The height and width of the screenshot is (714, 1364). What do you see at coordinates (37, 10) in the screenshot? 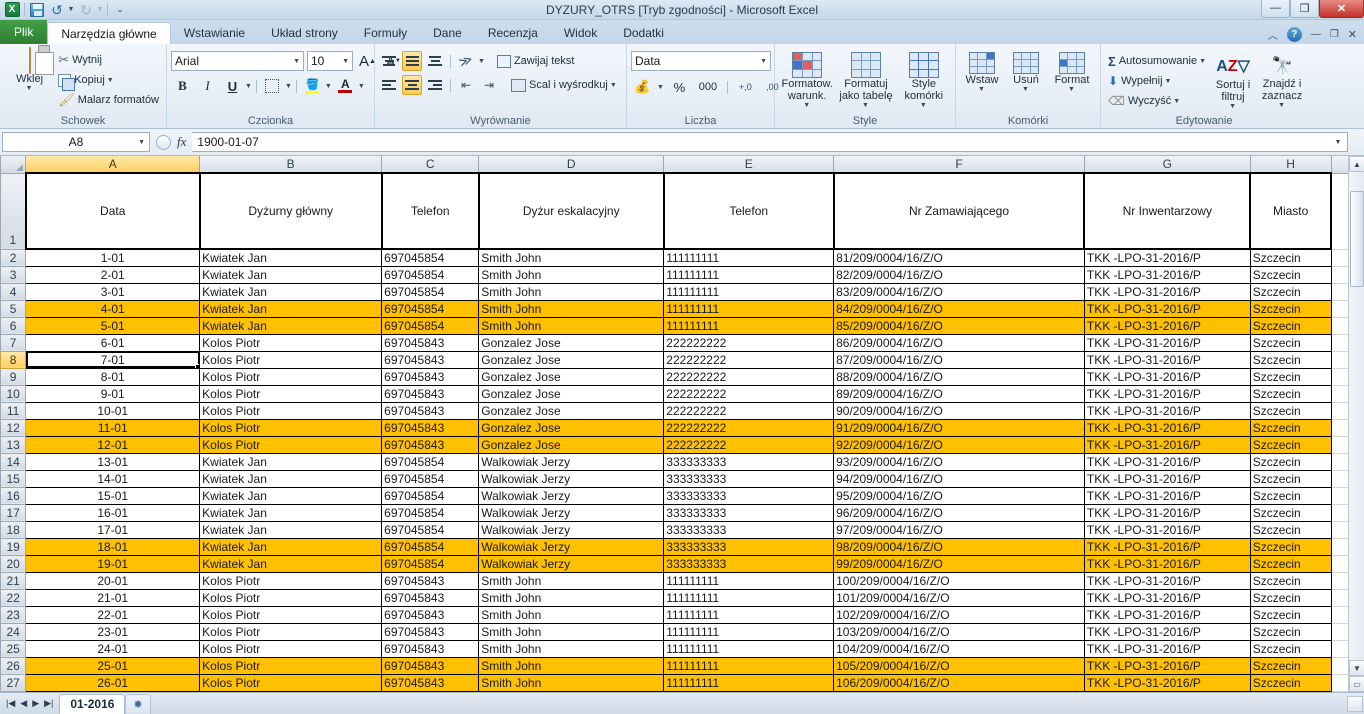
I see `save-icon` at bounding box center [37, 10].